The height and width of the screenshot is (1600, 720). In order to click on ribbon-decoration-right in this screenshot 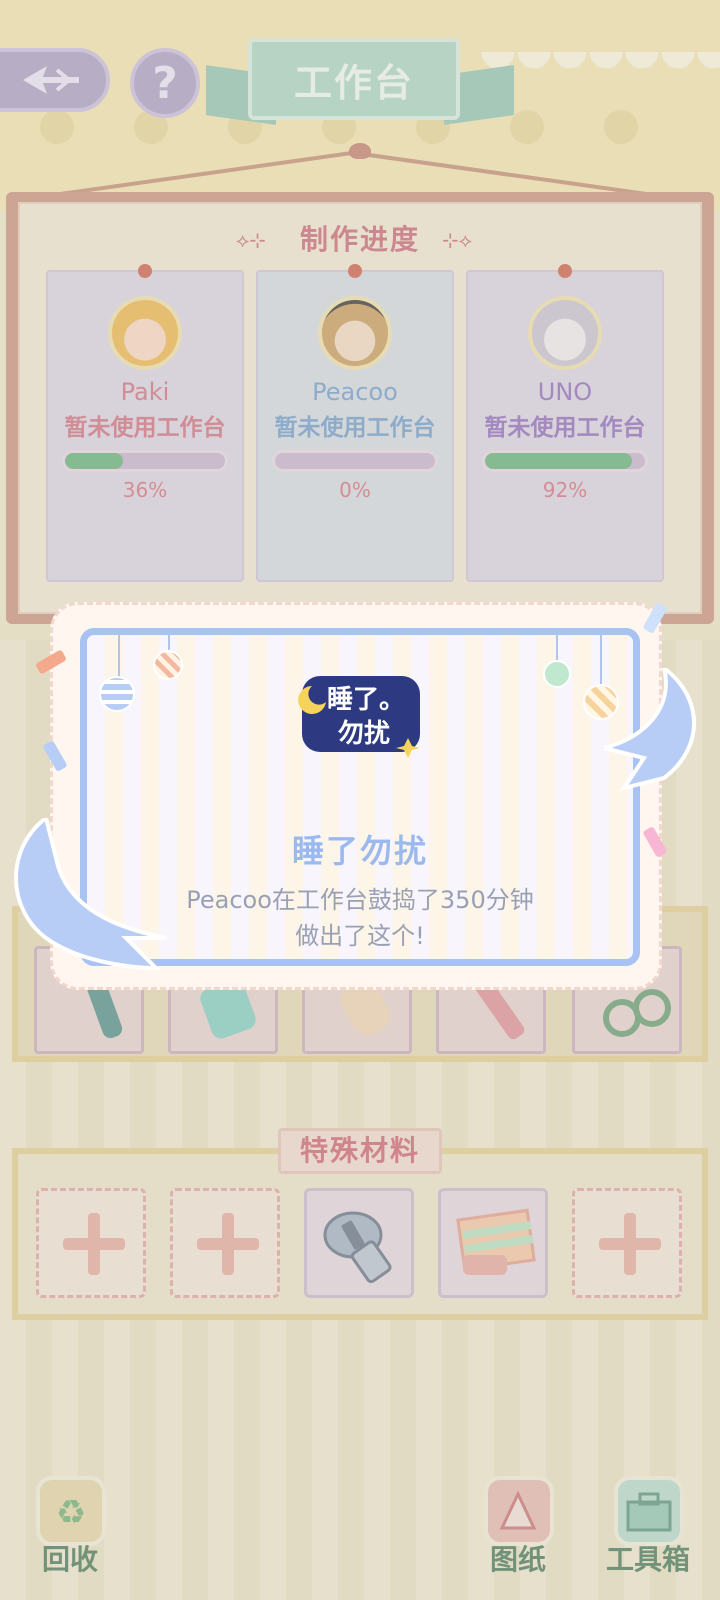, I will do `click(650, 730)`.